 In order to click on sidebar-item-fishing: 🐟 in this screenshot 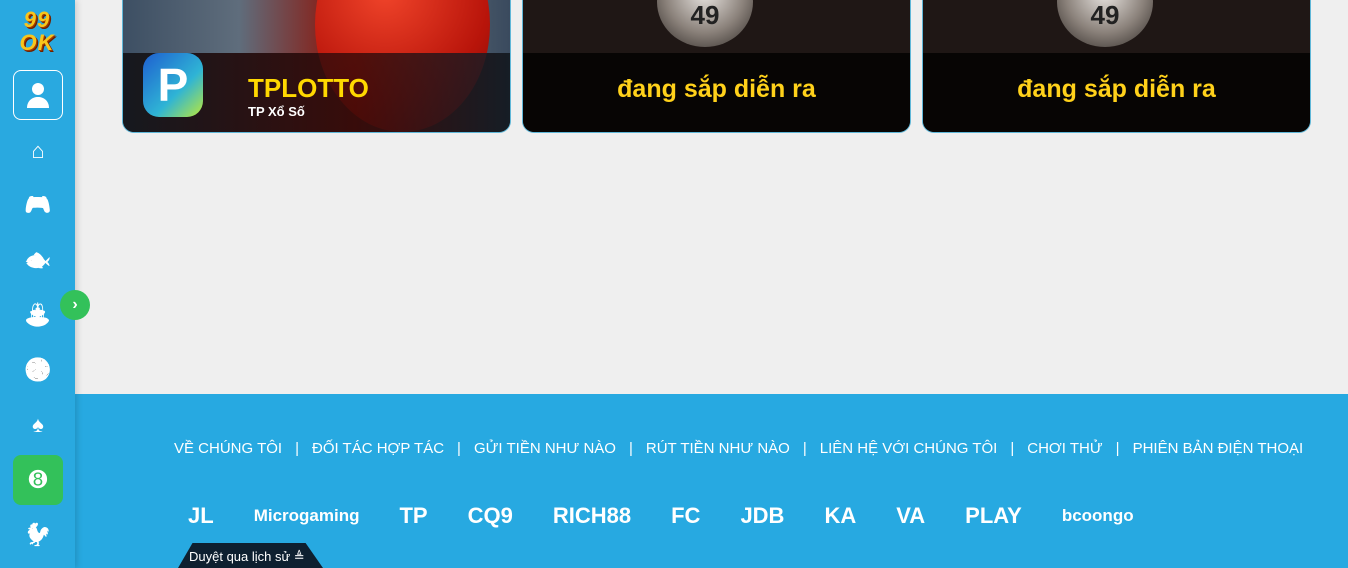, I will do `click(38, 260)`.